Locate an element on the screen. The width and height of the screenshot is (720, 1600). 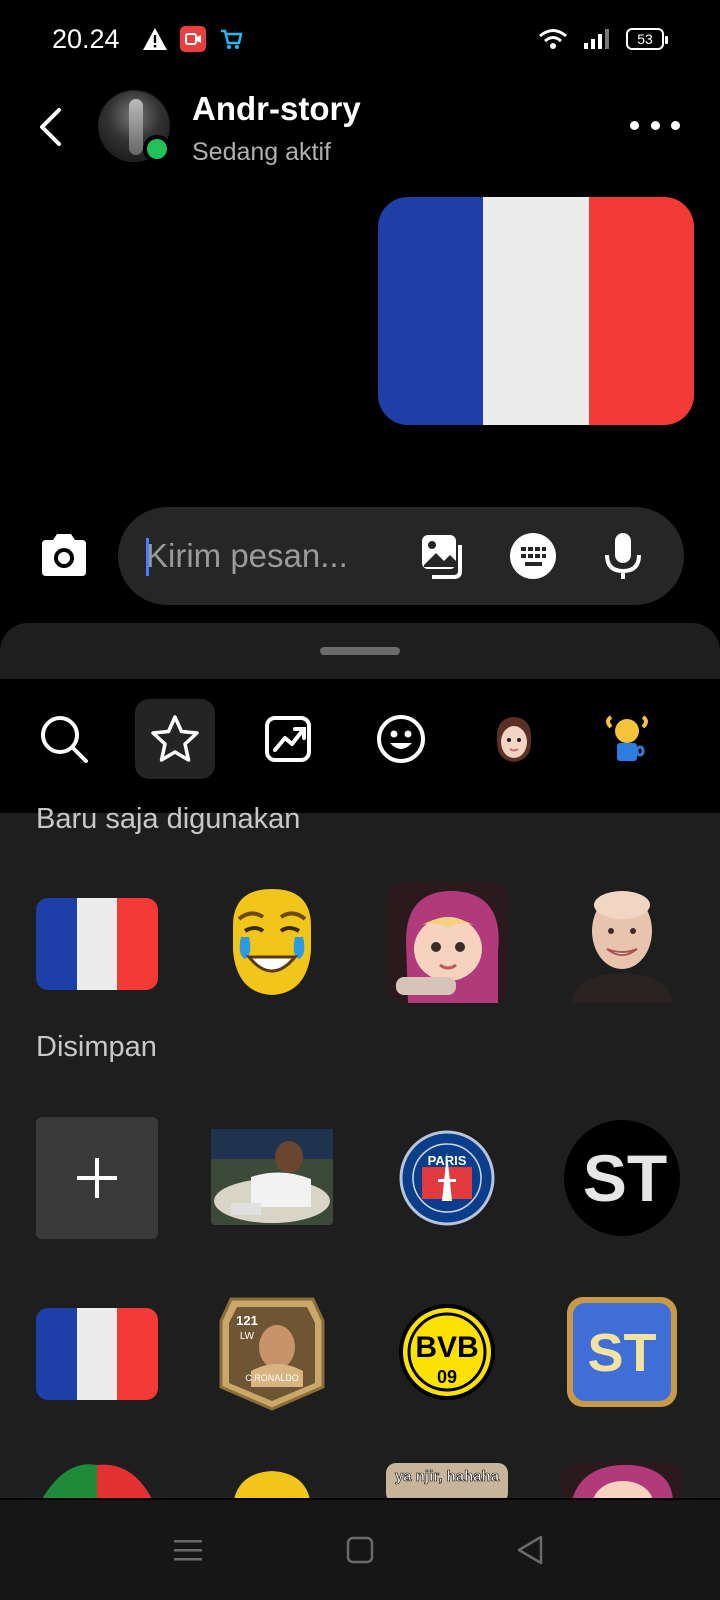
sticker-keyboard-button is located at coordinates (533, 556).